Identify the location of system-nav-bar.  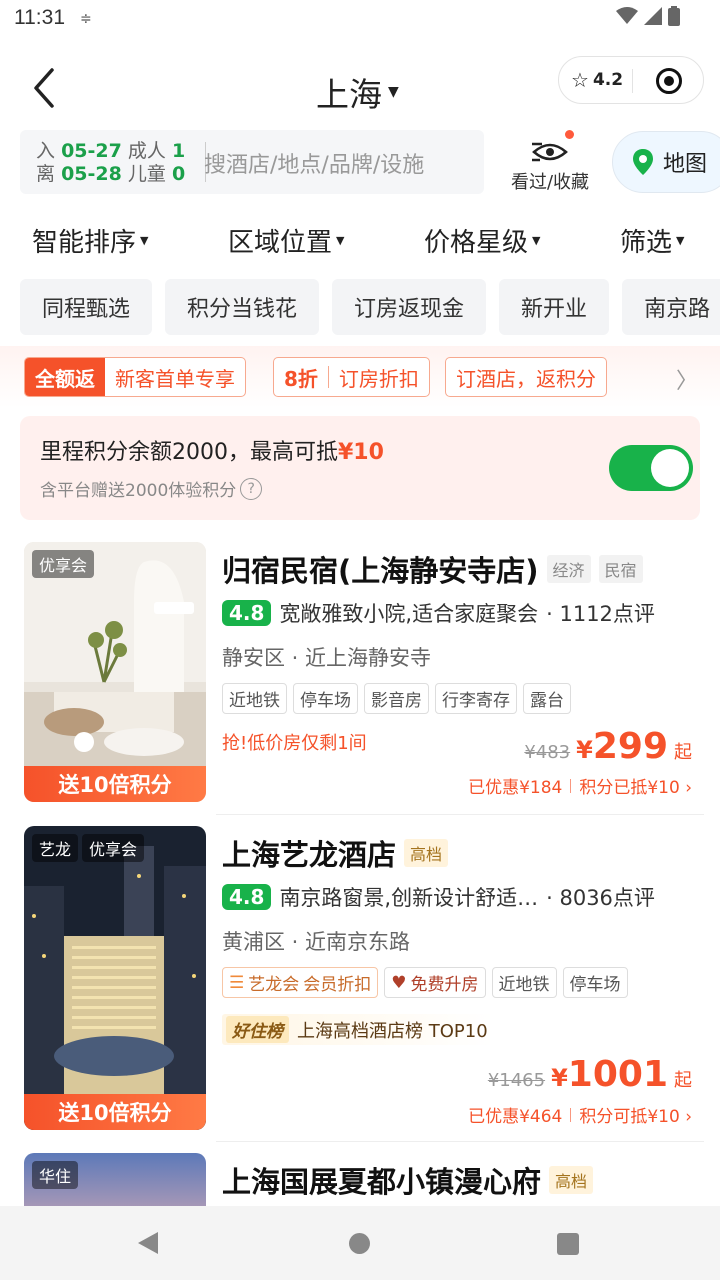
(360, 1243).